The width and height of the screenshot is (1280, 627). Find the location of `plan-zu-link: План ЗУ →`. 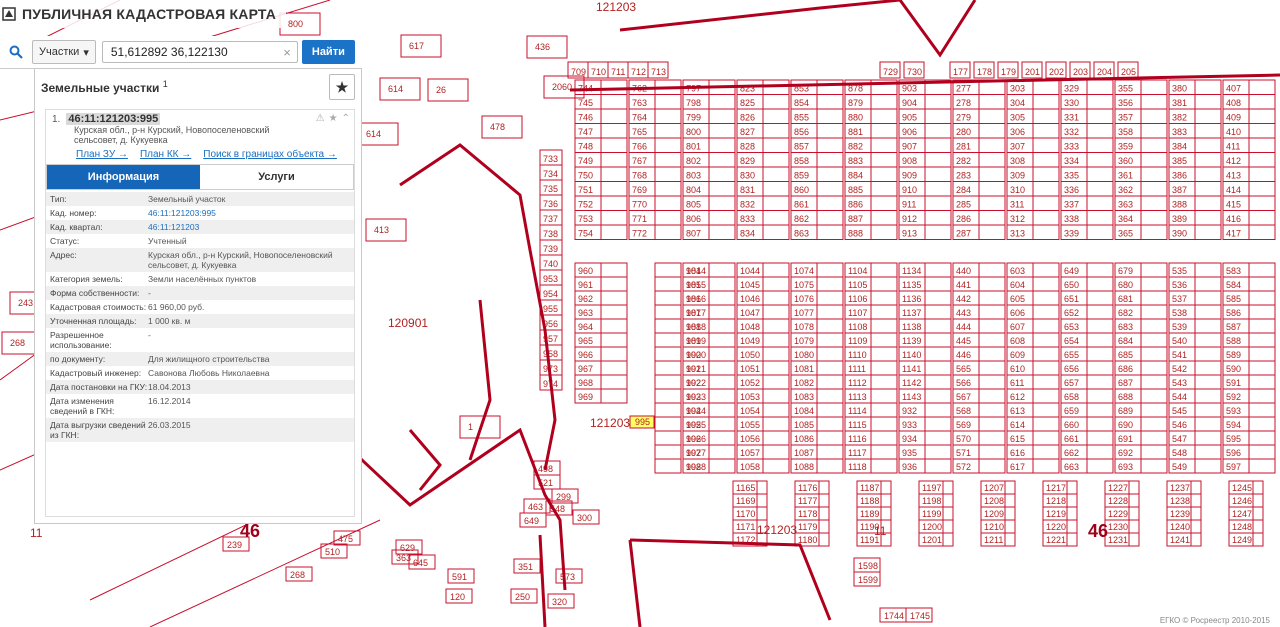

plan-zu-link: План ЗУ → is located at coordinates (102, 154).